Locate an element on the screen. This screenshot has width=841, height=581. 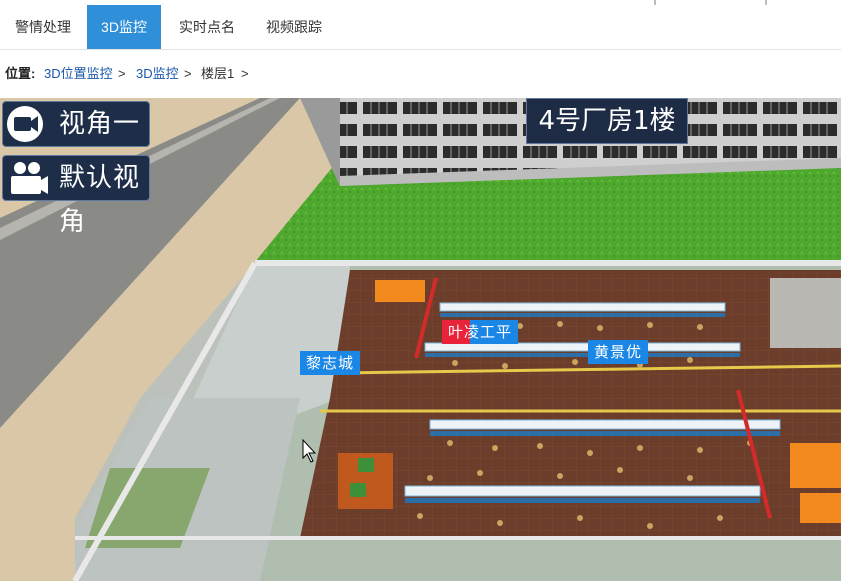
tab-roll-call: 实时点名 is located at coordinates (207, 27).